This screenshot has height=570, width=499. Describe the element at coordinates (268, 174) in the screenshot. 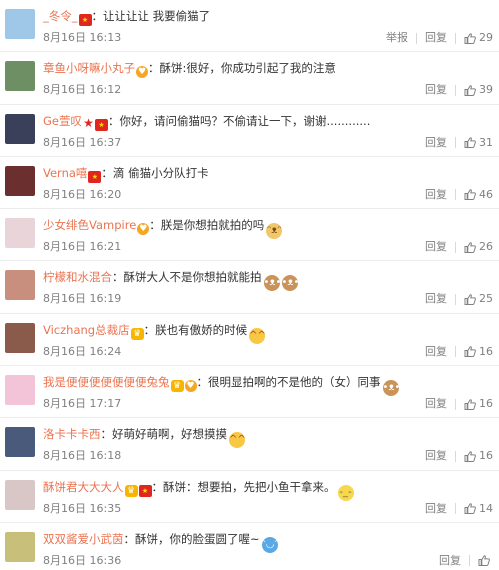

I see `comment-content: Verna嘻 ：滴 偷猫小分队打卡` at that location.